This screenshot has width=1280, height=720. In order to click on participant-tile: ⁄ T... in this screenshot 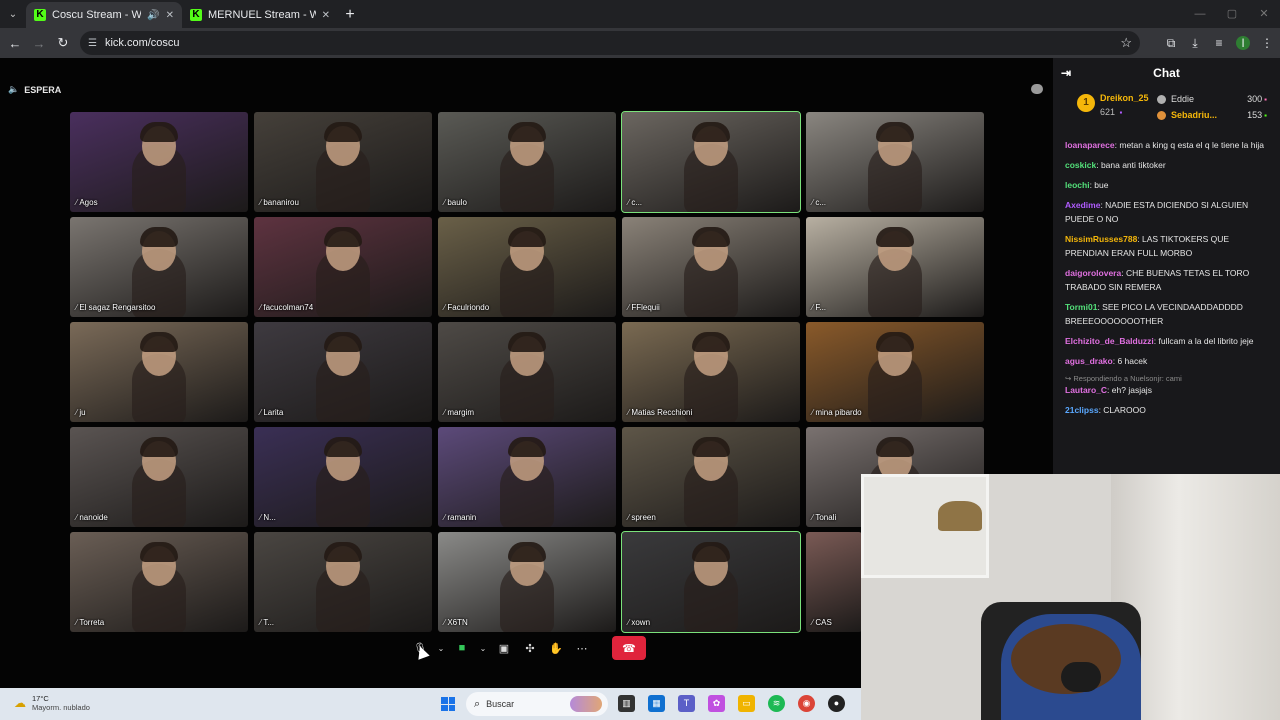, I will do `click(343, 582)`.